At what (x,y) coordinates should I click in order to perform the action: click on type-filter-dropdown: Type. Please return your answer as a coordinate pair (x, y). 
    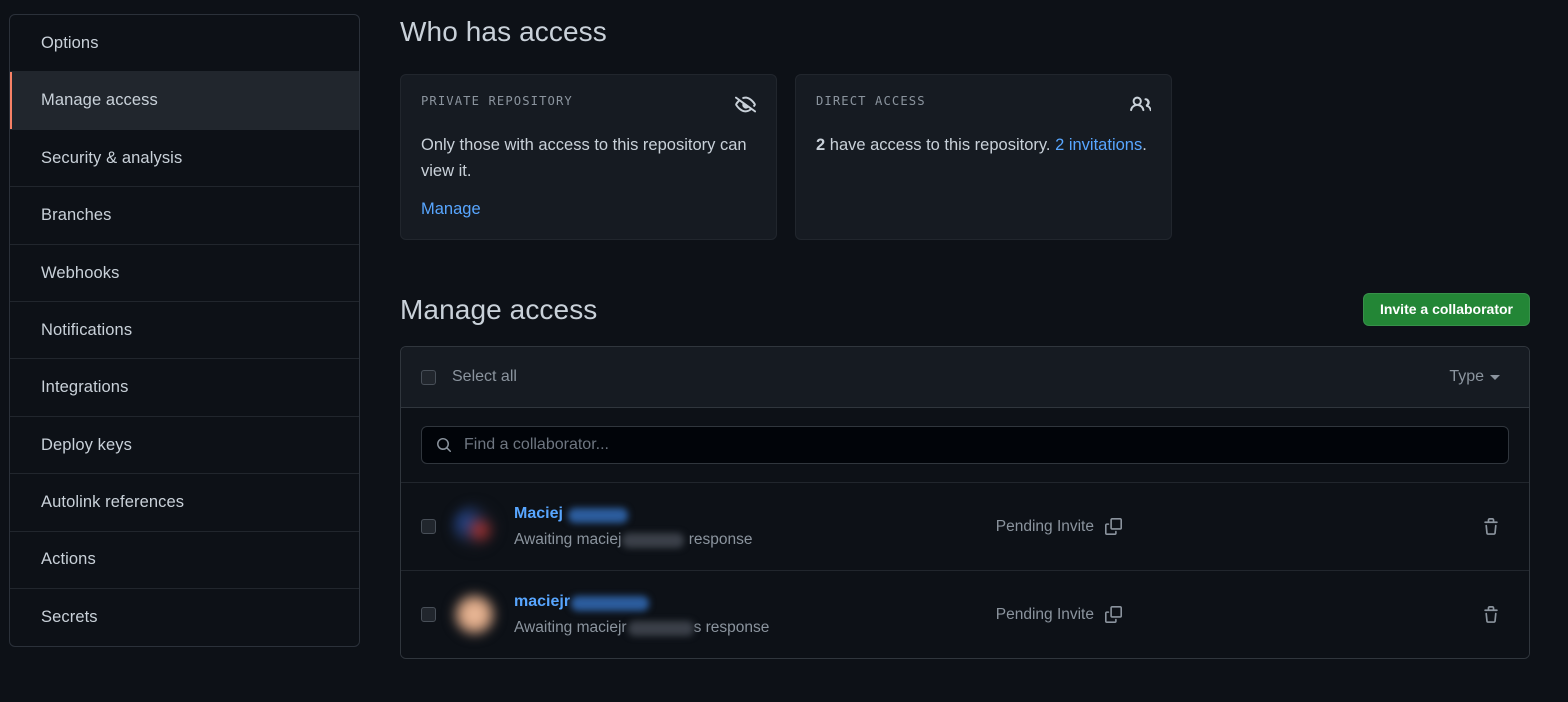
    Looking at the image, I should click on (1474, 377).